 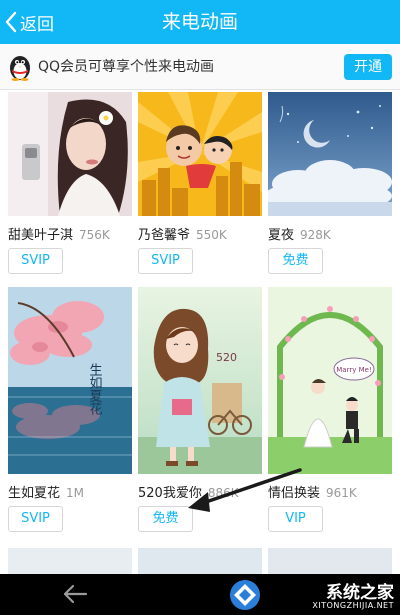 I want to click on vip-banner: QQ会员可尊享个性来电动画 开通, so click(x=200, y=67).